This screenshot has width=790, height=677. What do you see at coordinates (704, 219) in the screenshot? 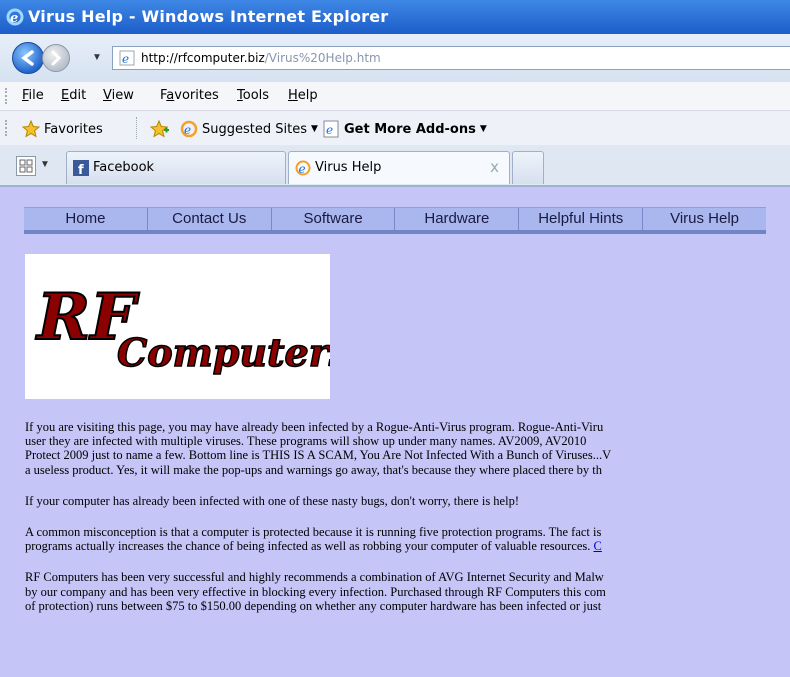
I see `nav-virus-help: Virus Help` at bounding box center [704, 219].